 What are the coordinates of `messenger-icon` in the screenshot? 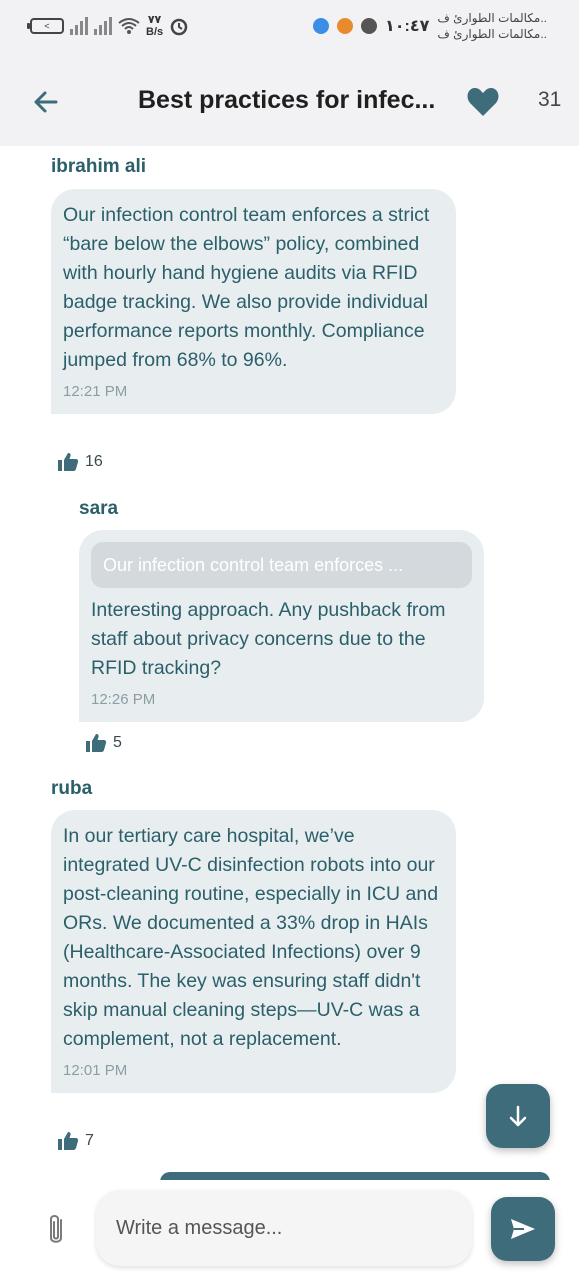 It's located at (369, 26).